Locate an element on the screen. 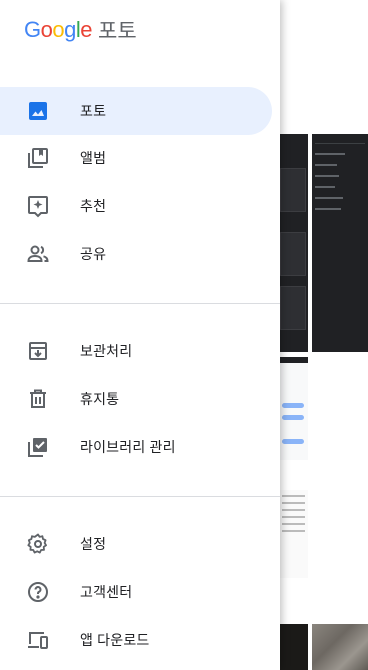  devices-icon is located at coordinates (38, 640).